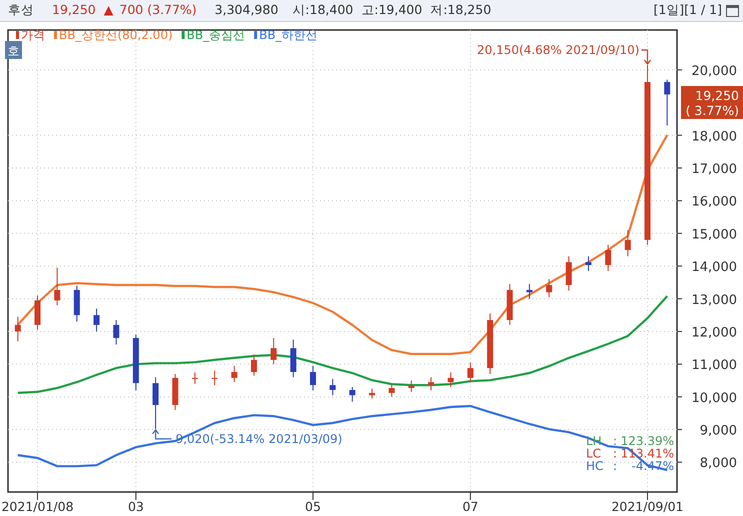 This screenshot has height=516, width=743. What do you see at coordinates (714, 366) in the screenshot?
I see `y-axis-label: 11,000` at bounding box center [714, 366].